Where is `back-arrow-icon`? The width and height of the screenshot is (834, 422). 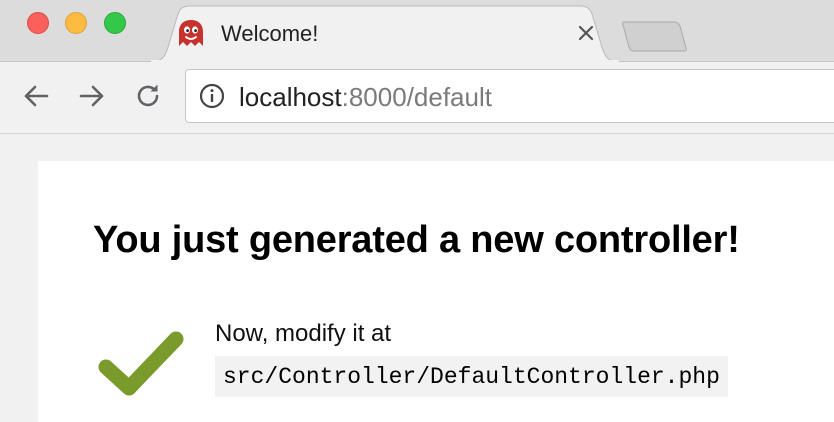
back-arrow-icon is located at coordinates (36, 96).